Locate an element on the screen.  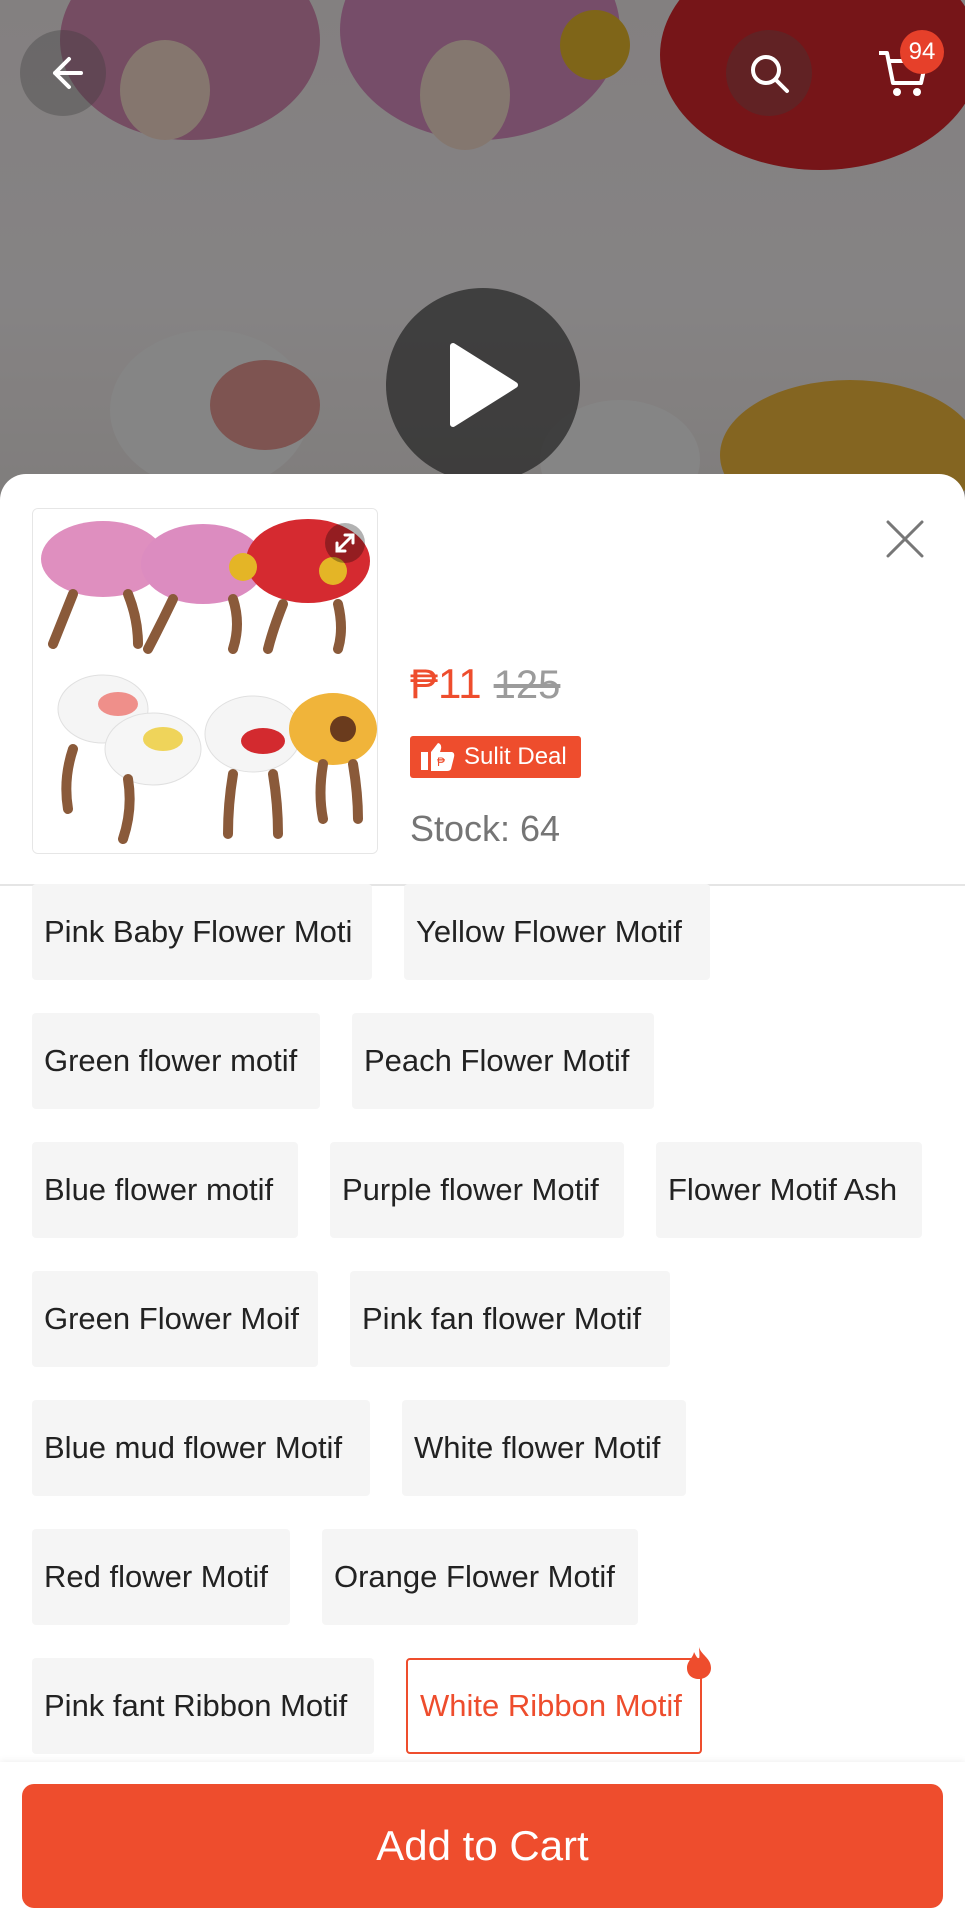
bottom-bar: Add to Cart is located at coordinates (482, 1841).